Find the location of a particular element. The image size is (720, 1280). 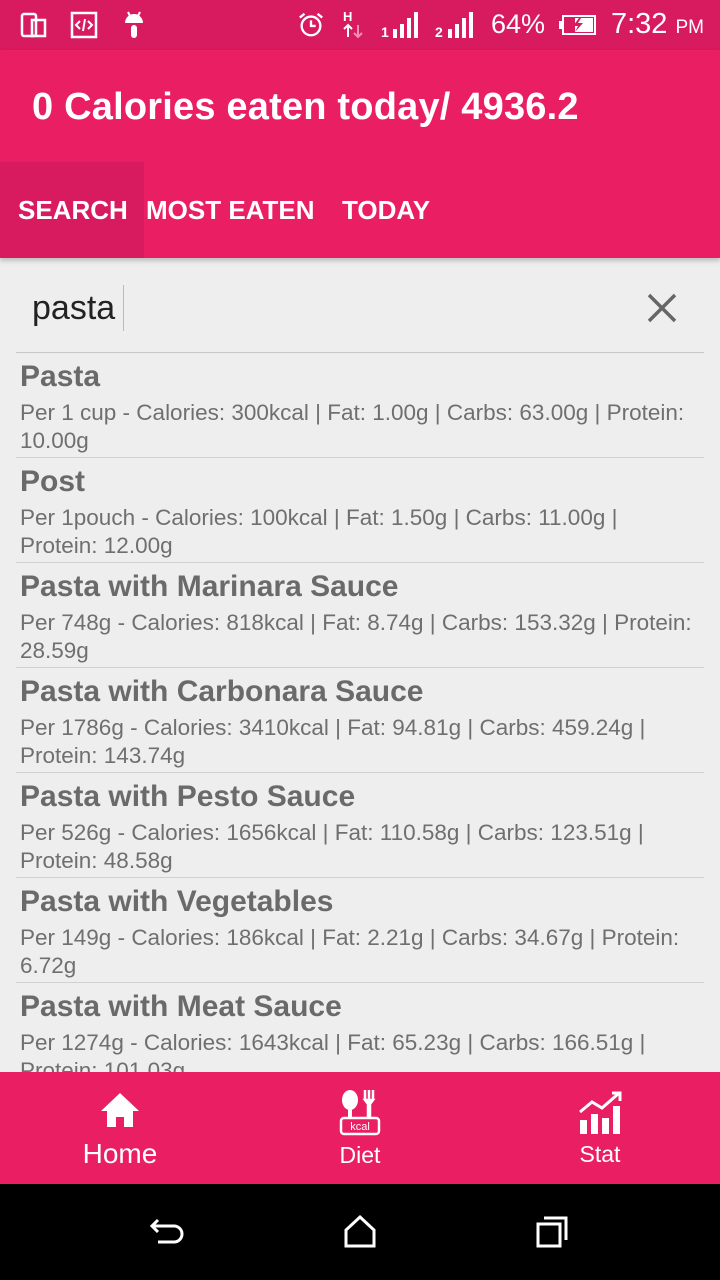

recents-icon is located at coordinates (552, 1232).